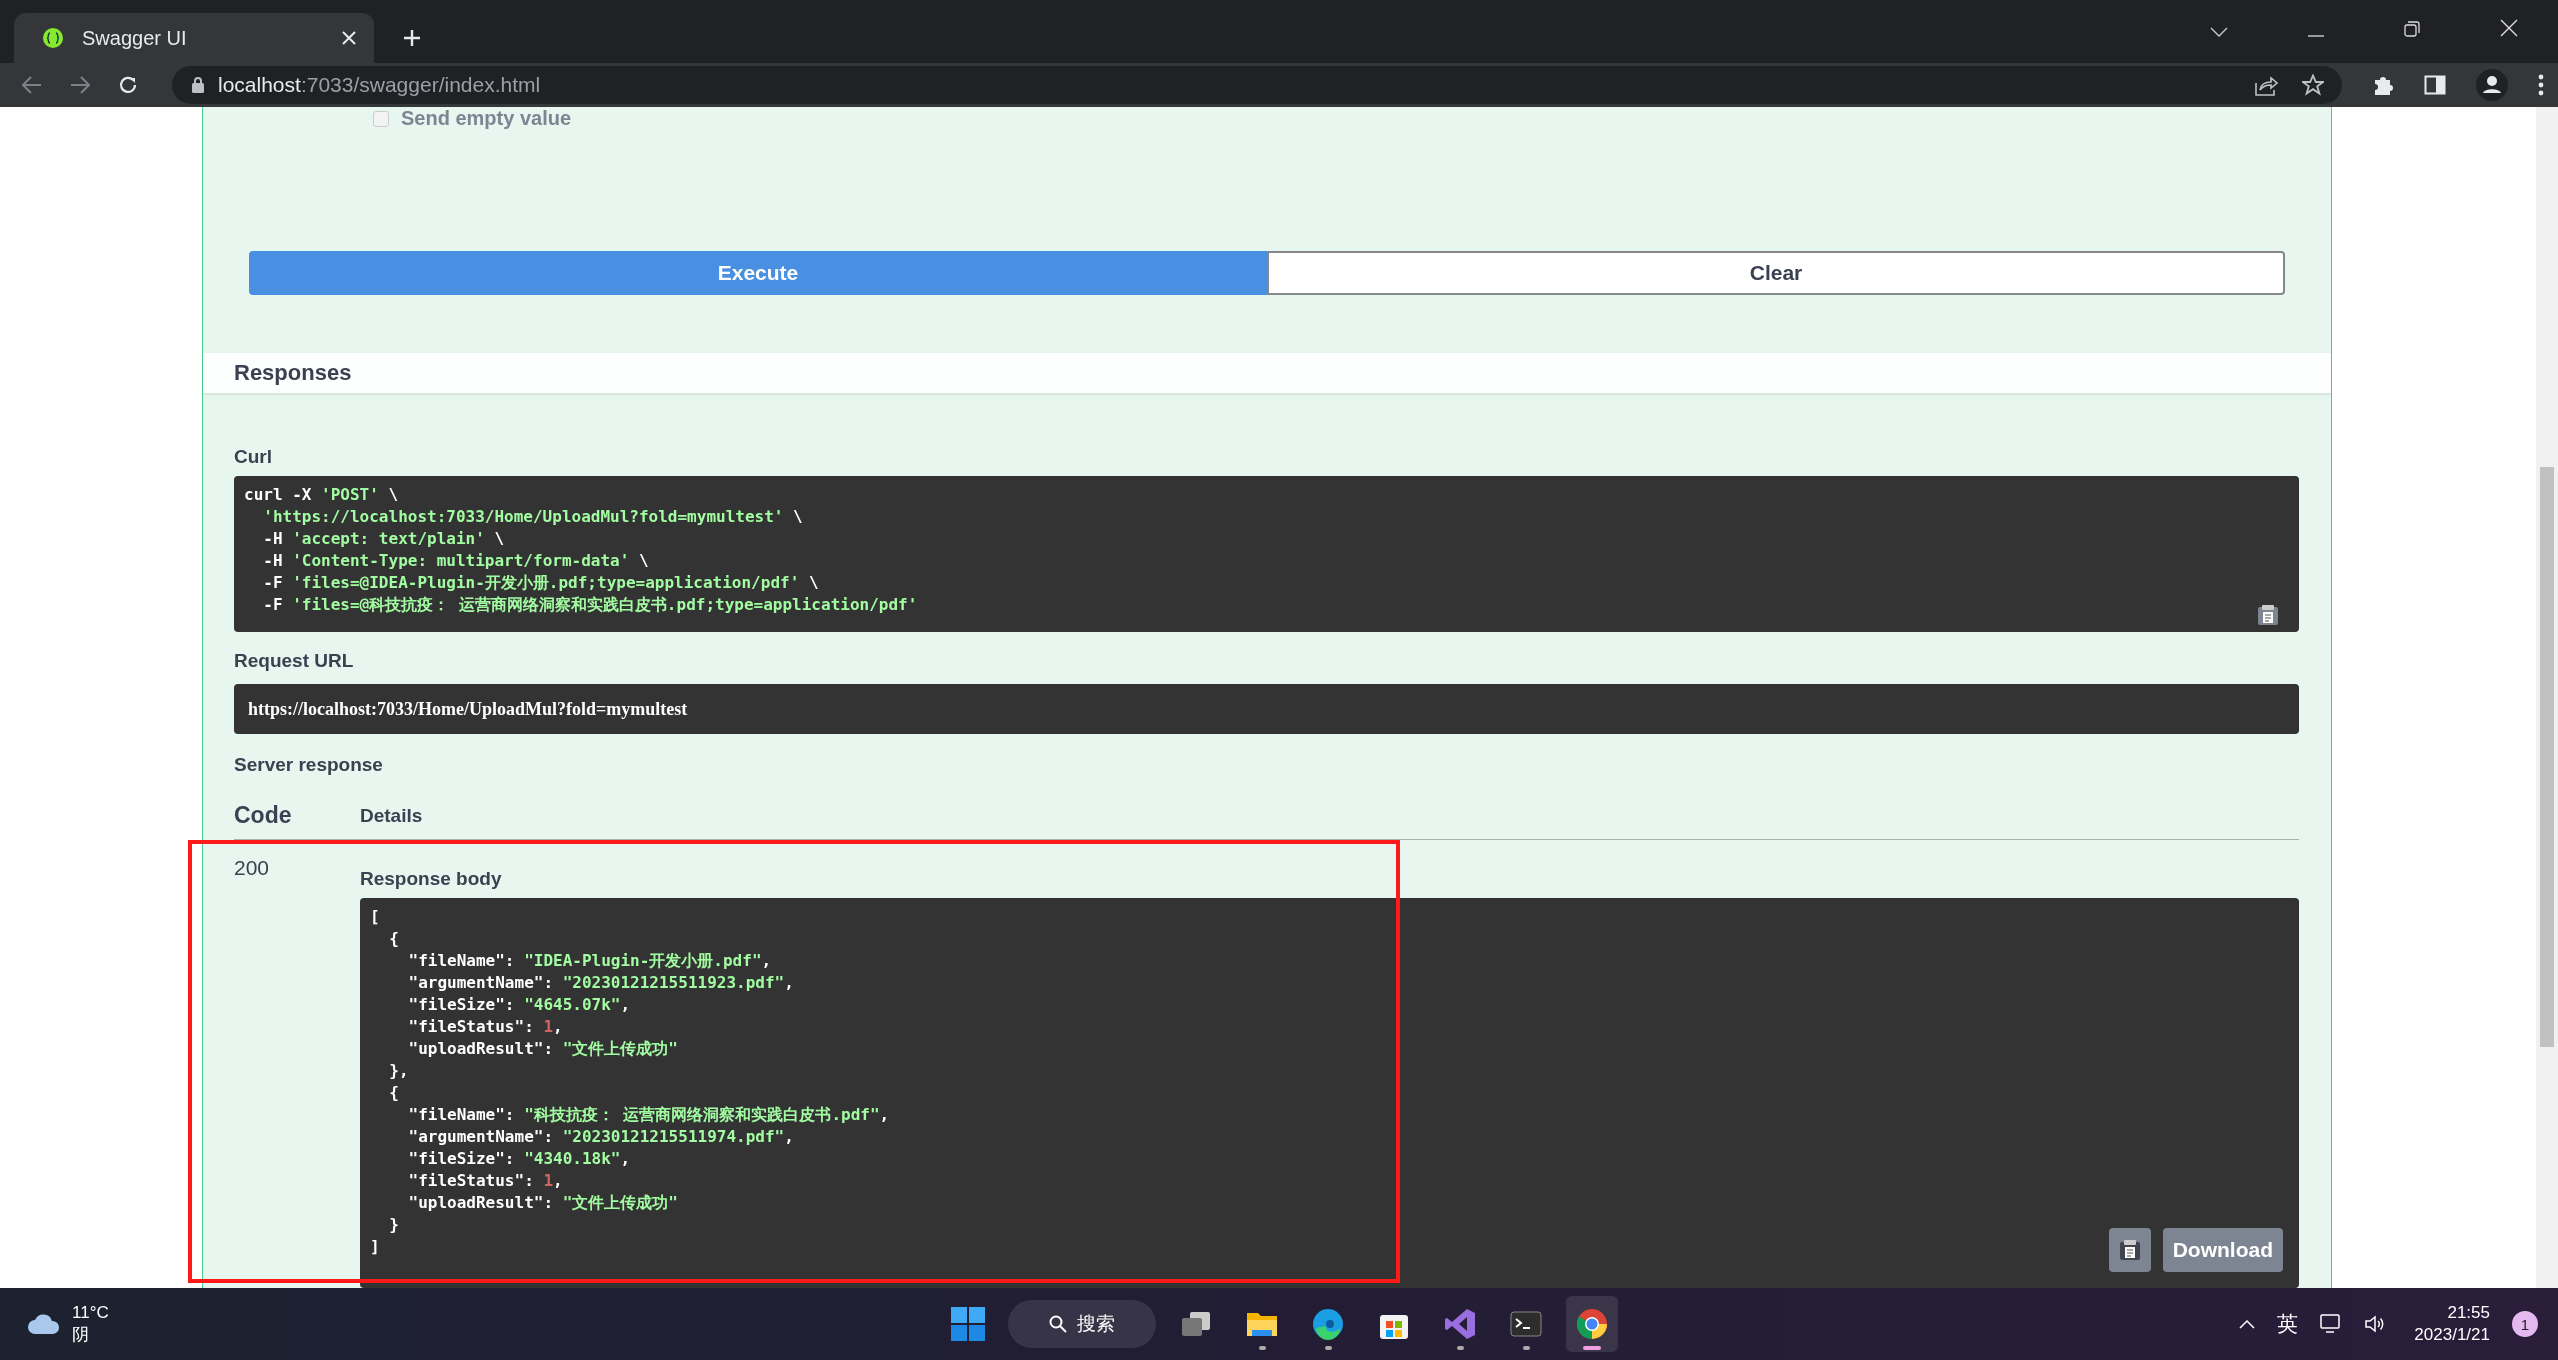 This screenshot has width=2558, height=1360. Describe the element at coordinates (383, 539) in the screenshot. I see `code-line: -H 'accept: text/plain' \` at that location.